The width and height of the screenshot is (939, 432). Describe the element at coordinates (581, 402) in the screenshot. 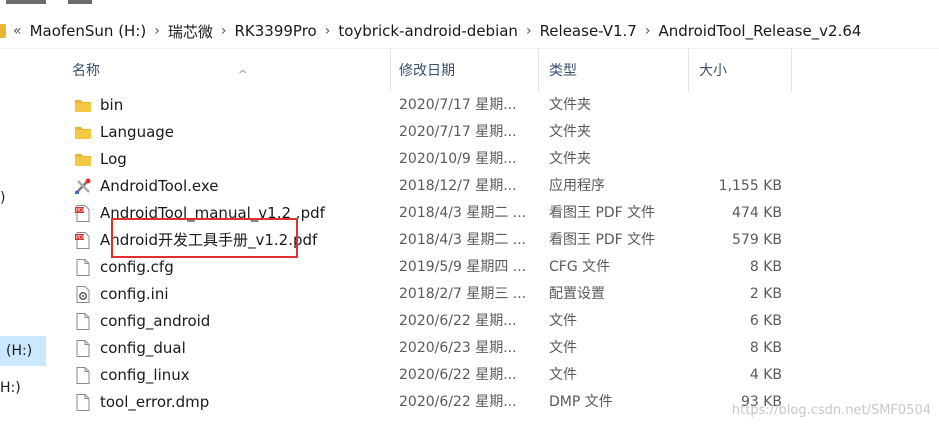

I see `file-type: DMP 文件` at that location.